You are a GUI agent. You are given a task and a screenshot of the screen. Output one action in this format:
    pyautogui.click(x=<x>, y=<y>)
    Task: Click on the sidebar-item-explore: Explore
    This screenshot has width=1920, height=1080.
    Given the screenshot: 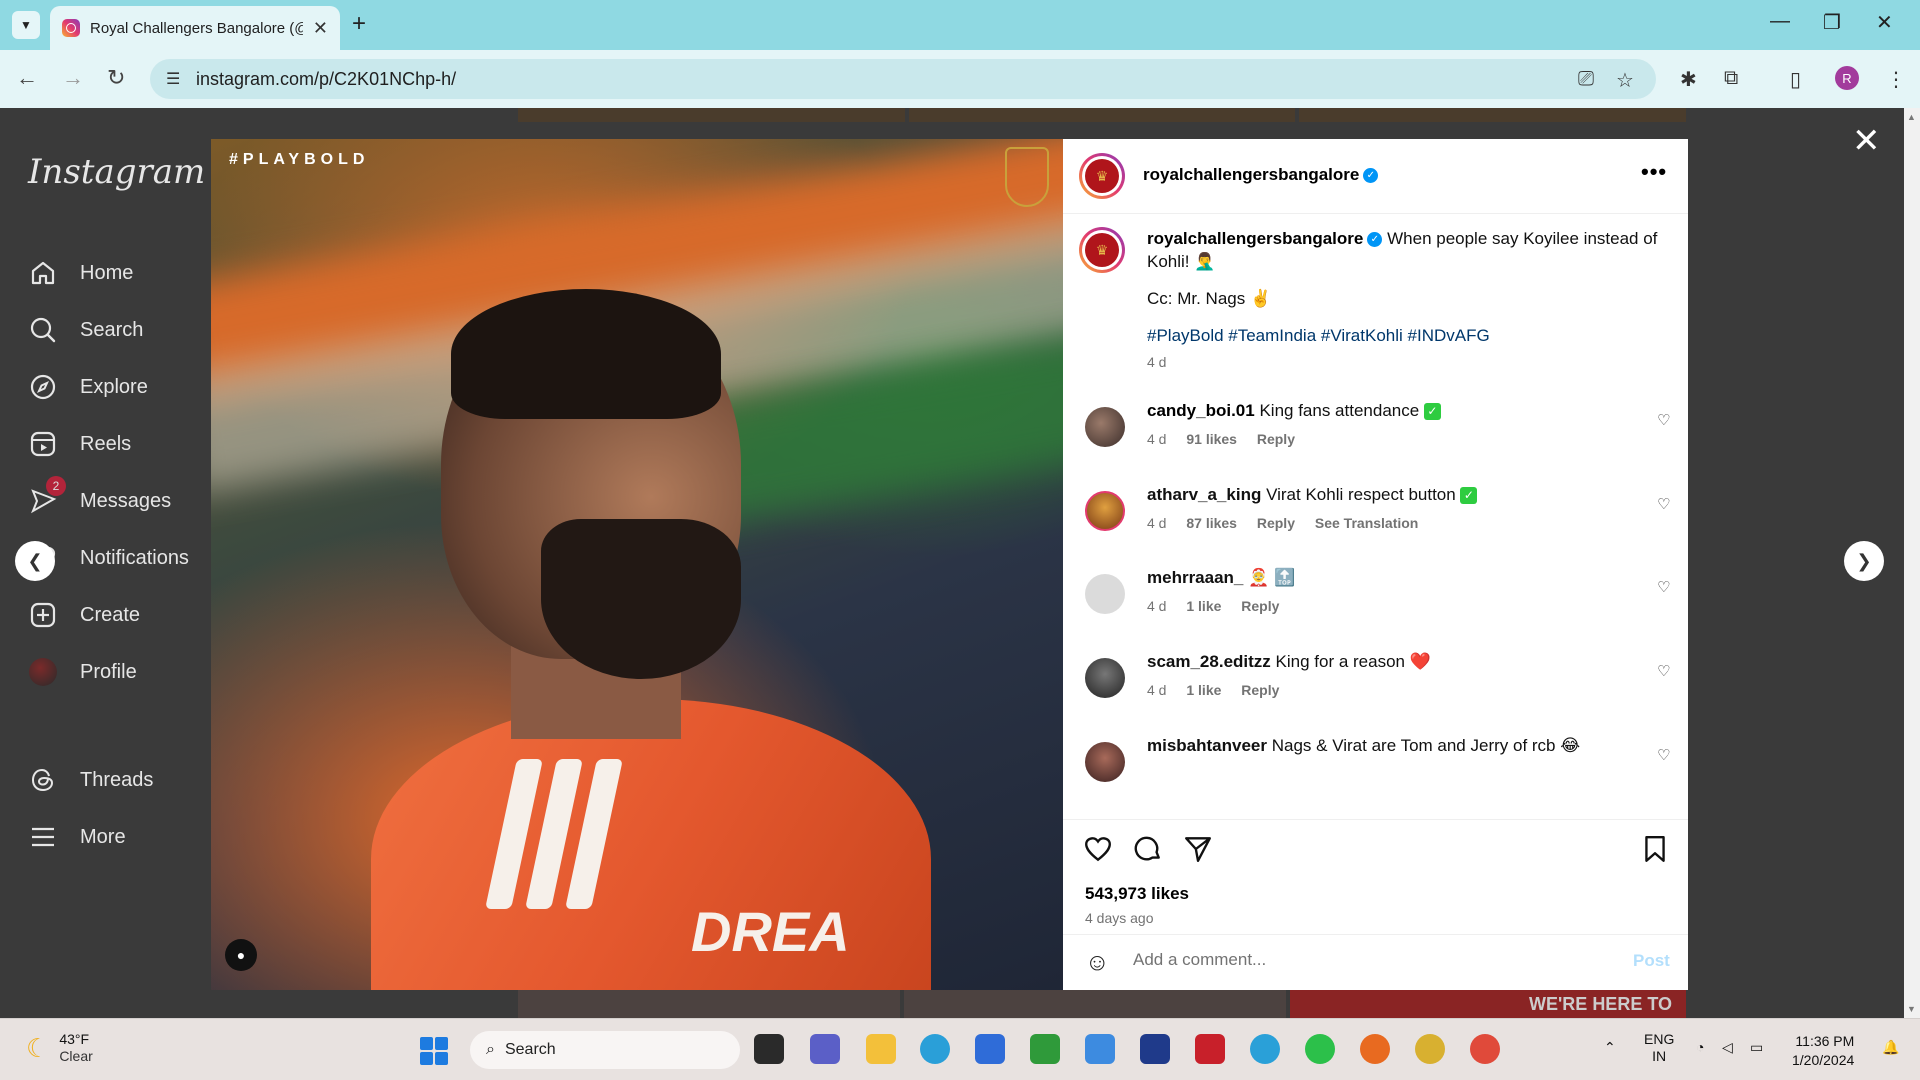 What is the action you would take?
    pyautogui.click(x=88, y=387)
    